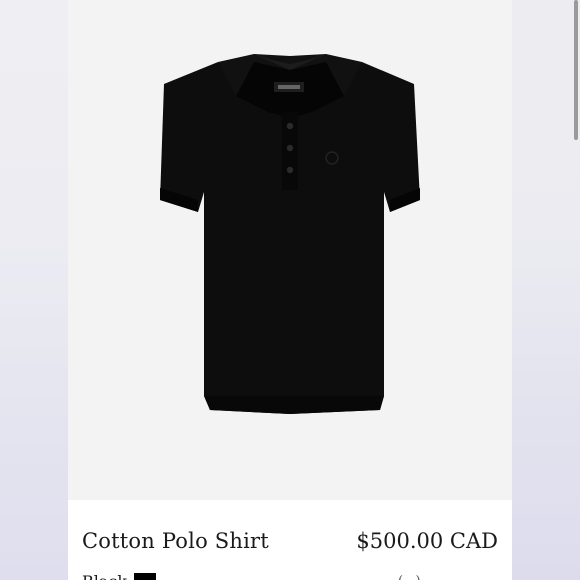 Image resolution: width=580 pixels, height=580 pixels. I want to click on blurred-backdrop-right, so click(546, 290).